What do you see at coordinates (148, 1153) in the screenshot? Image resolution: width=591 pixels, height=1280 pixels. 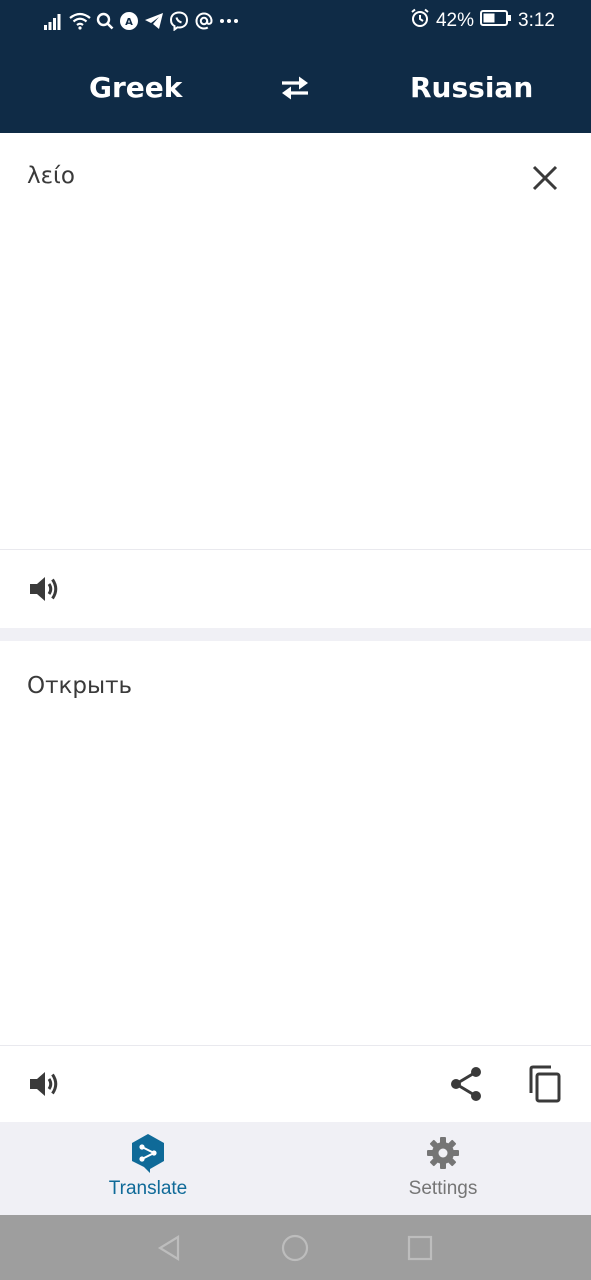 I see `deepl-logo-icon` at bounding box center [148, 1153].